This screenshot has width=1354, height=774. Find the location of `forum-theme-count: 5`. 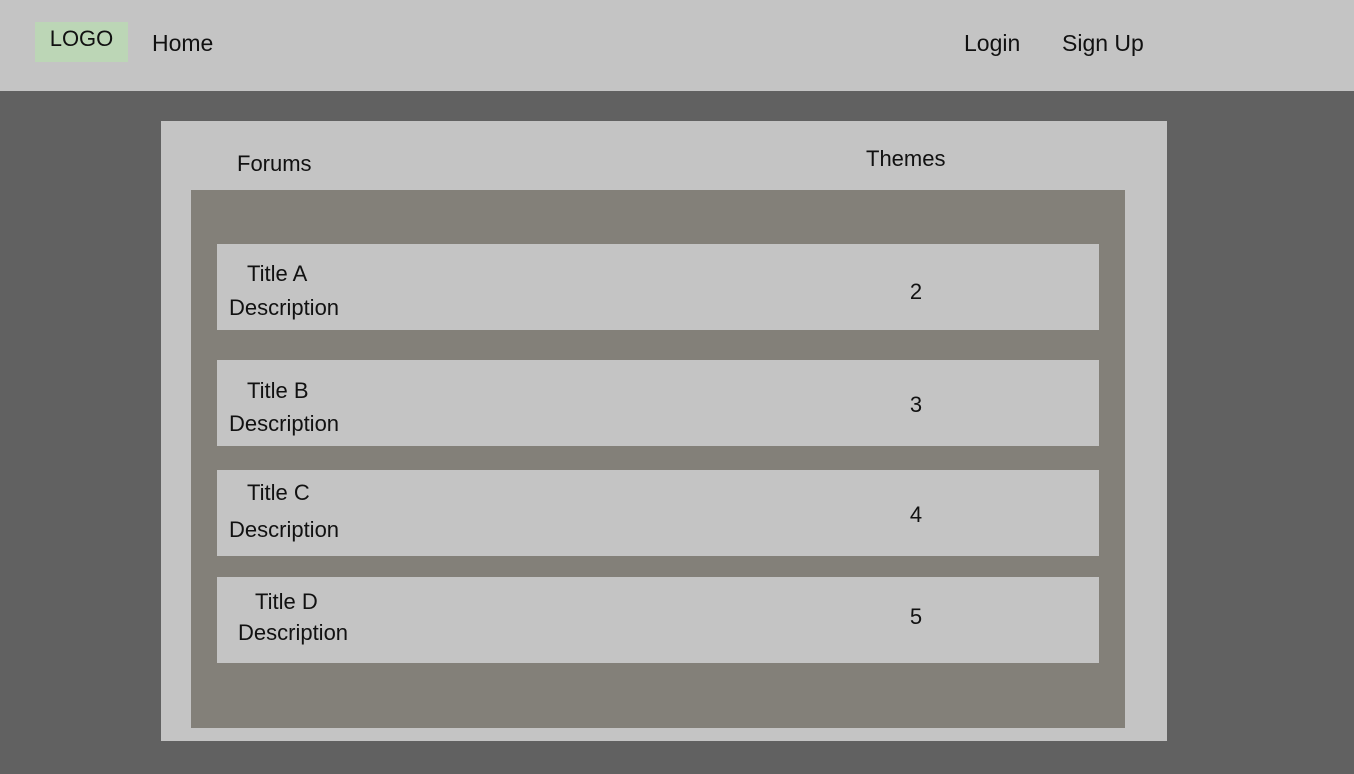

forum-theme-count: 5 is located at coordinates (916, 616).